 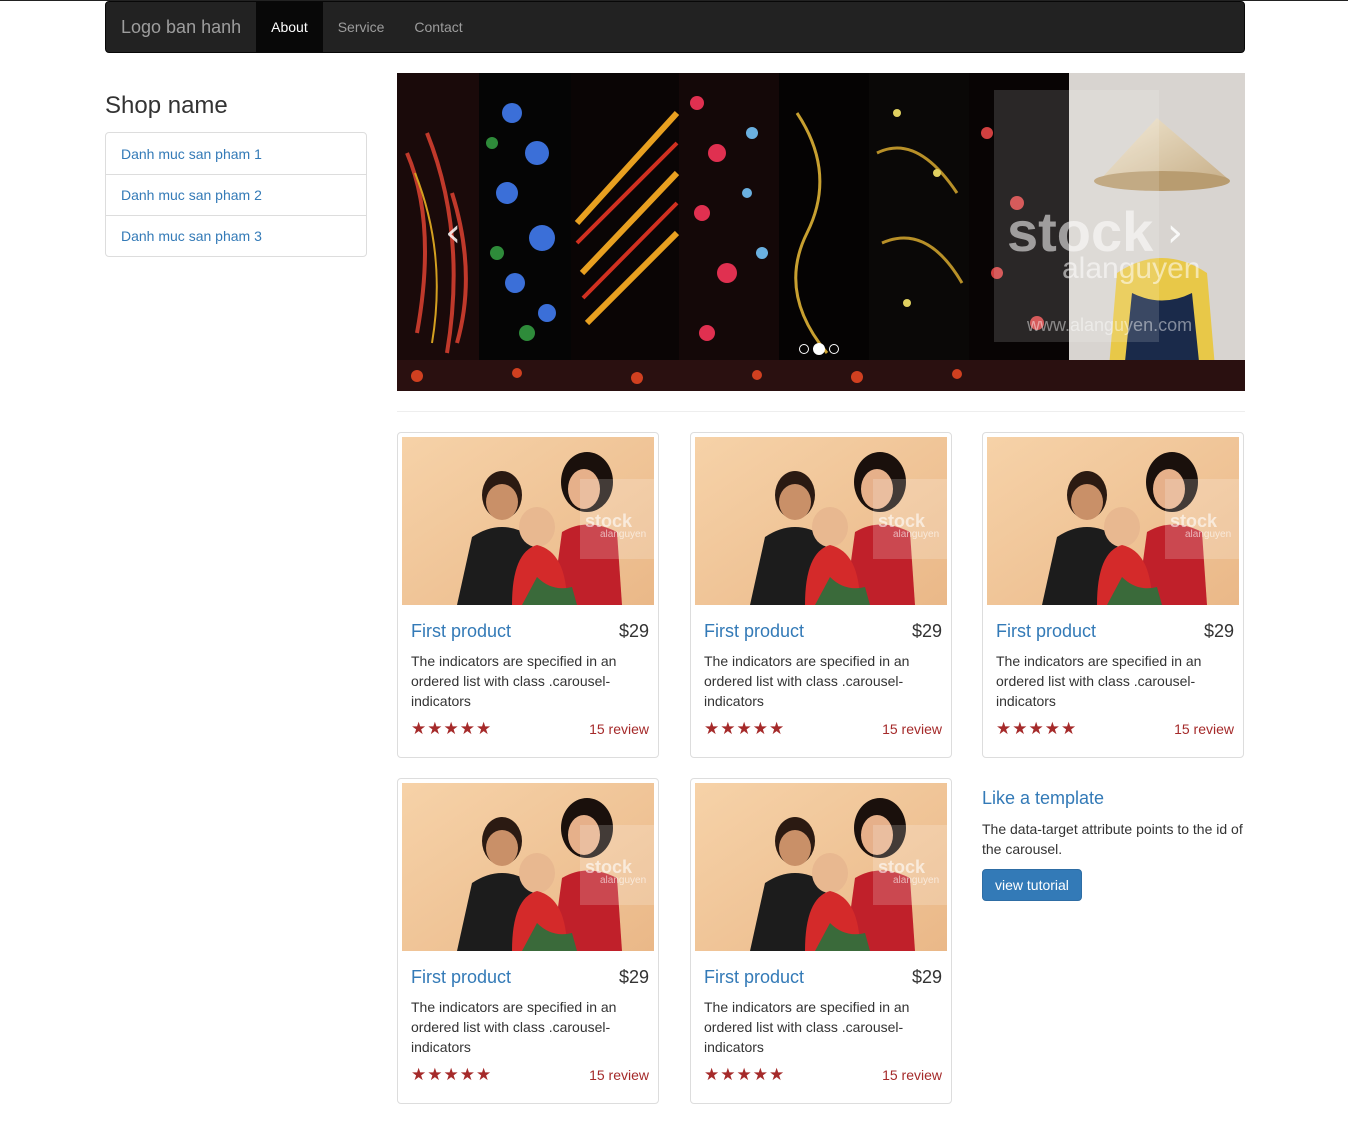 I want to click on shop-name: Shop name, so click(x=166, y=105).